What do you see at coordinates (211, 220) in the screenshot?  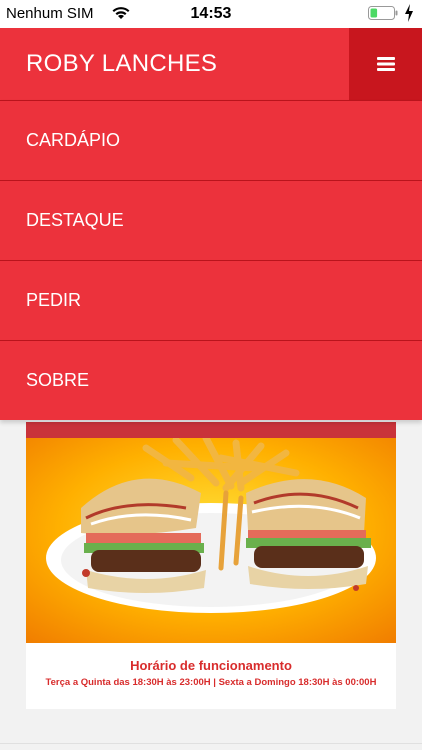 I see `menu-item-destaque: DESTAQUE` at bounding box center [211, 220].